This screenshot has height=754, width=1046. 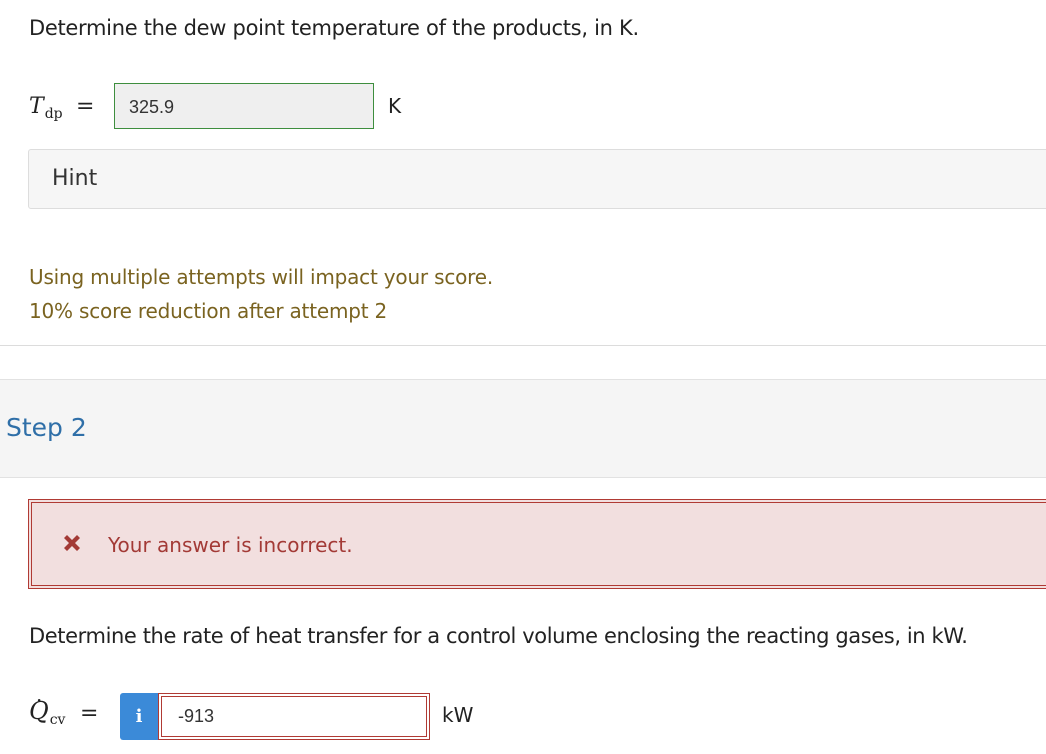 What do you see at coordinates (523, 428) in the screenshot?
I see `step-header: Step 2` at bounding box center [523, 428].